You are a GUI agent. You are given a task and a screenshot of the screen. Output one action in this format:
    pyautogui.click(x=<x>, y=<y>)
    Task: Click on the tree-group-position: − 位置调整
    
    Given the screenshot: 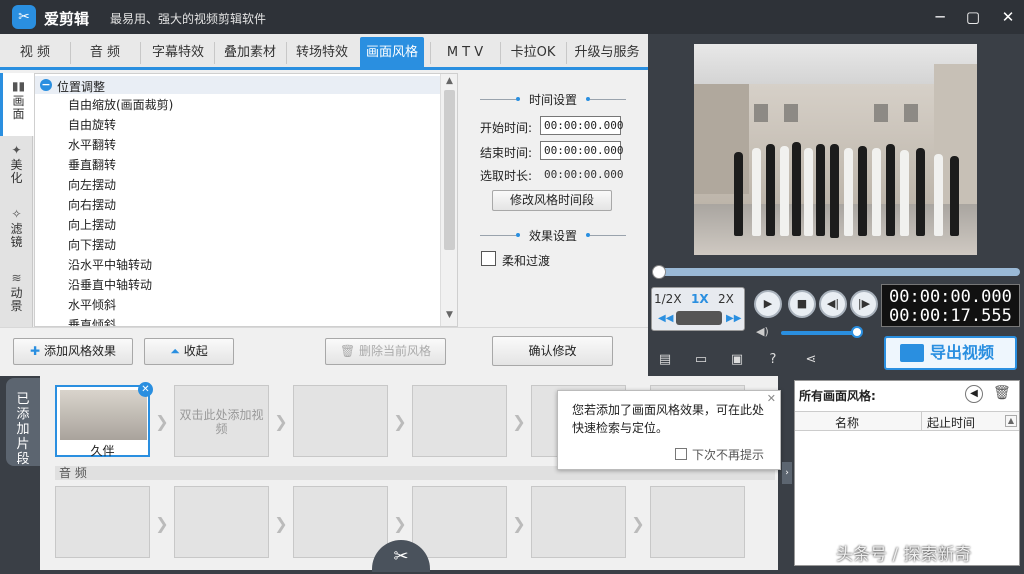 What is the action you would take?
    pyautogui.click(x=238, y=85)
    